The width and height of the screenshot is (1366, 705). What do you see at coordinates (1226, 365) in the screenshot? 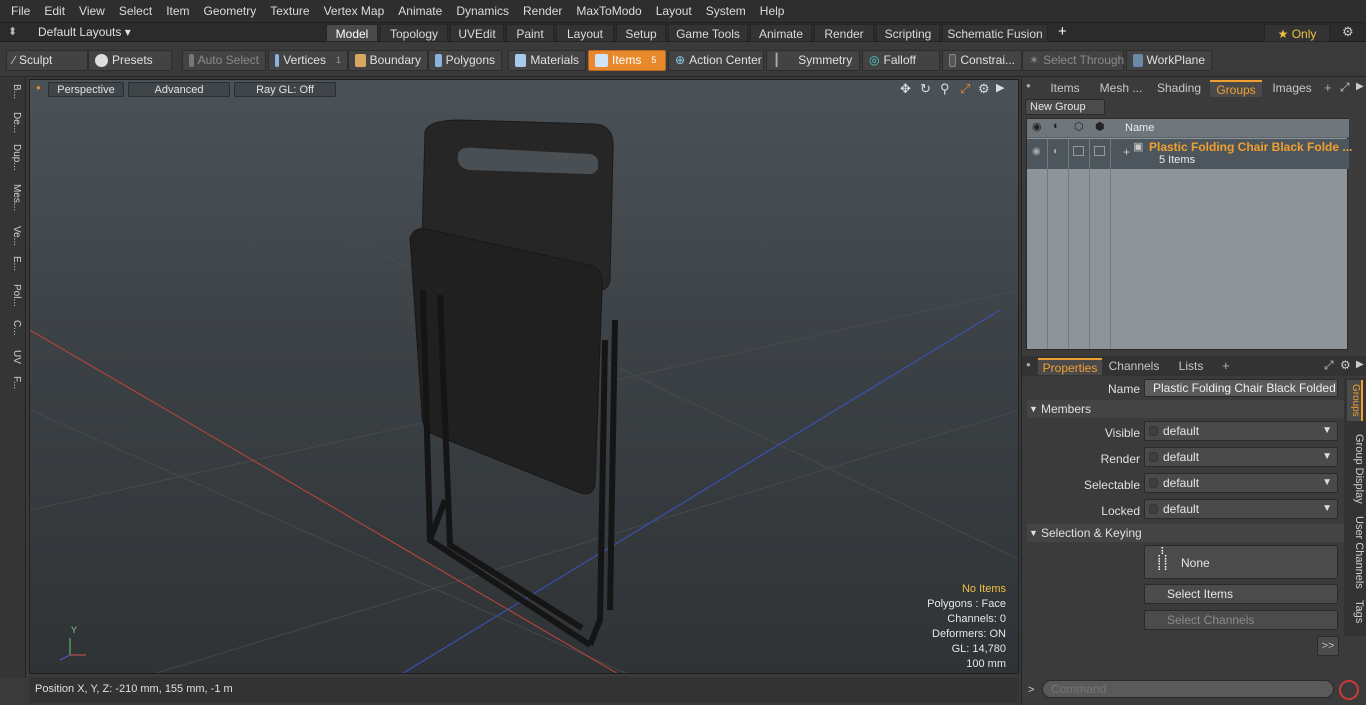
I see `add-props-tab-button: +` at bounding box center [1226, 365].